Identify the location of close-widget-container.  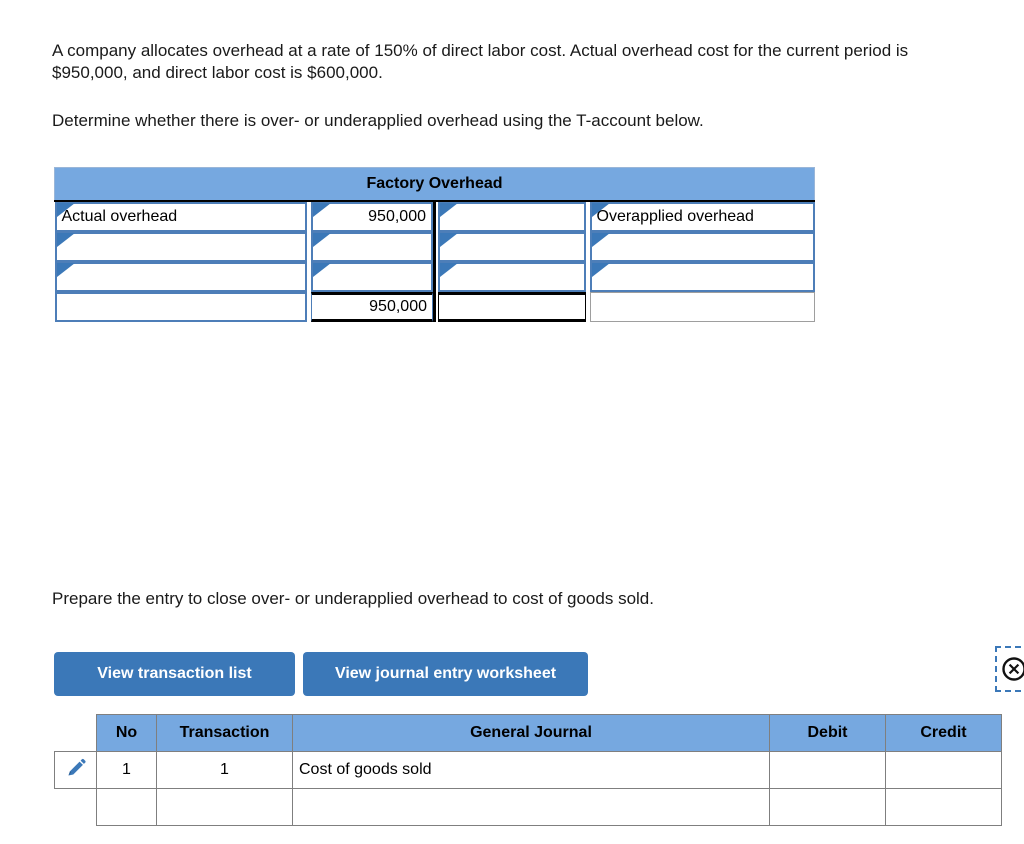
(1009, 669).